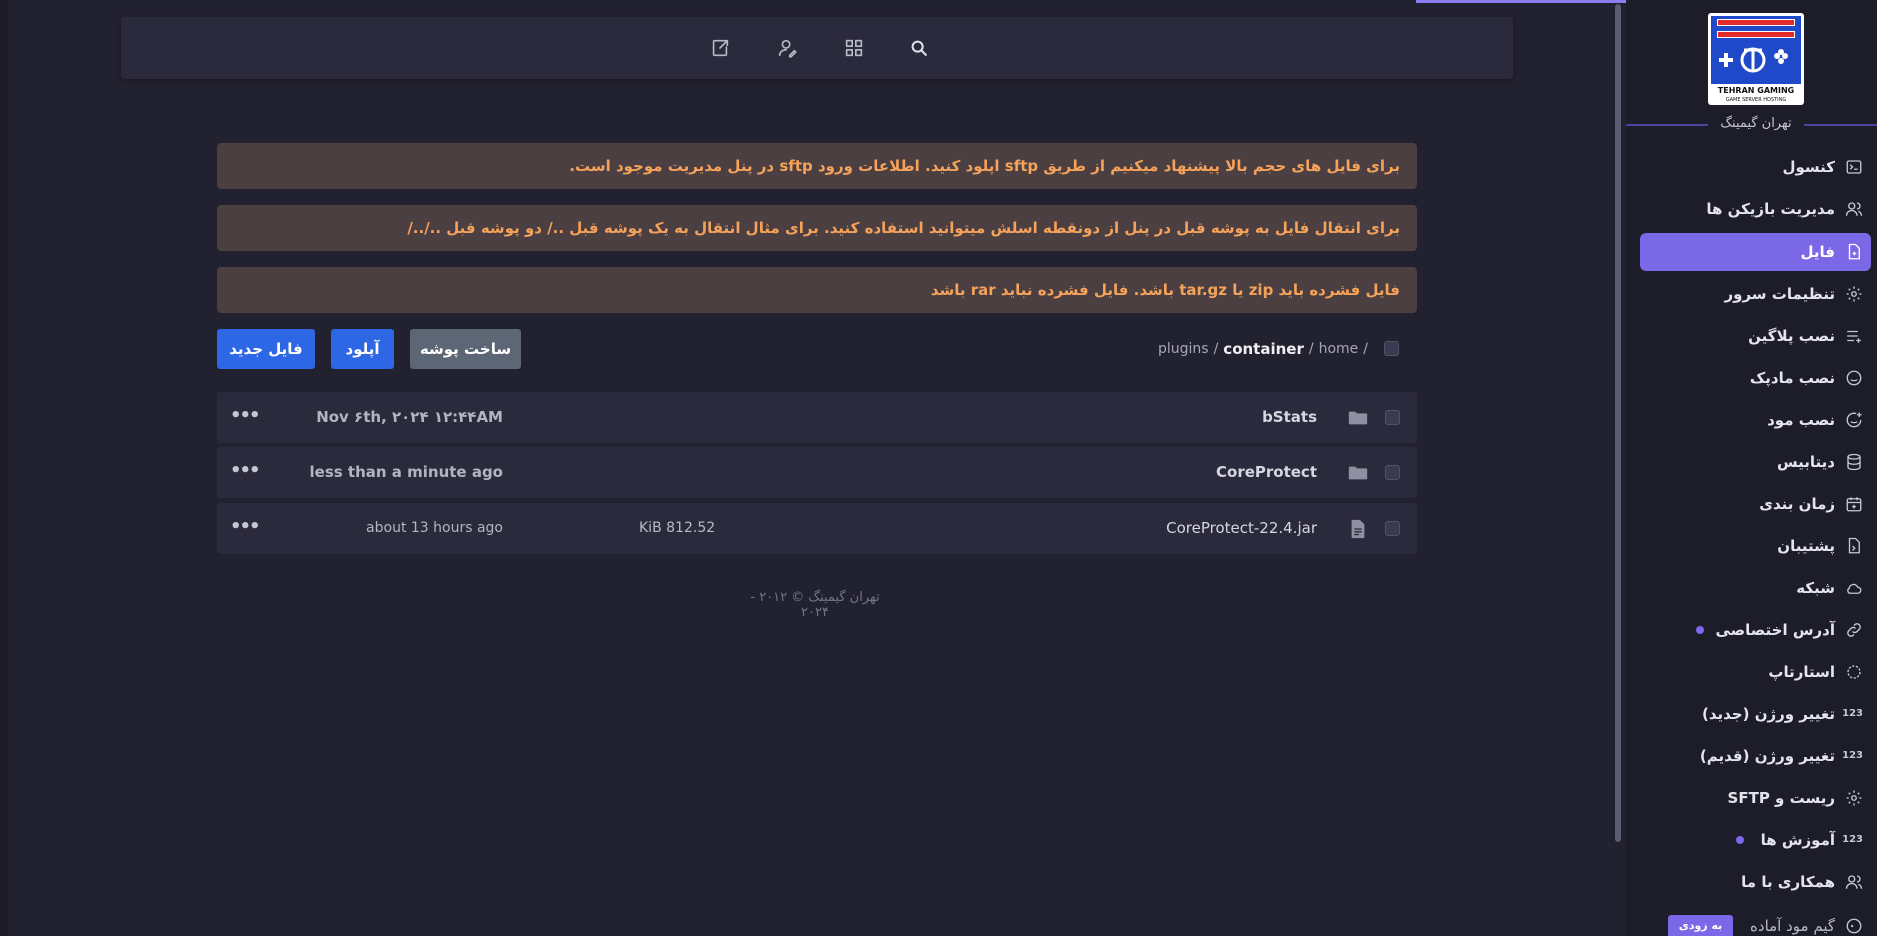 This screenshot has height=936, width=1877. I want to click on tehran-gaming-logo: TEHRAN GAMING GAME SERVER HOSTING, so click(1756, 59).